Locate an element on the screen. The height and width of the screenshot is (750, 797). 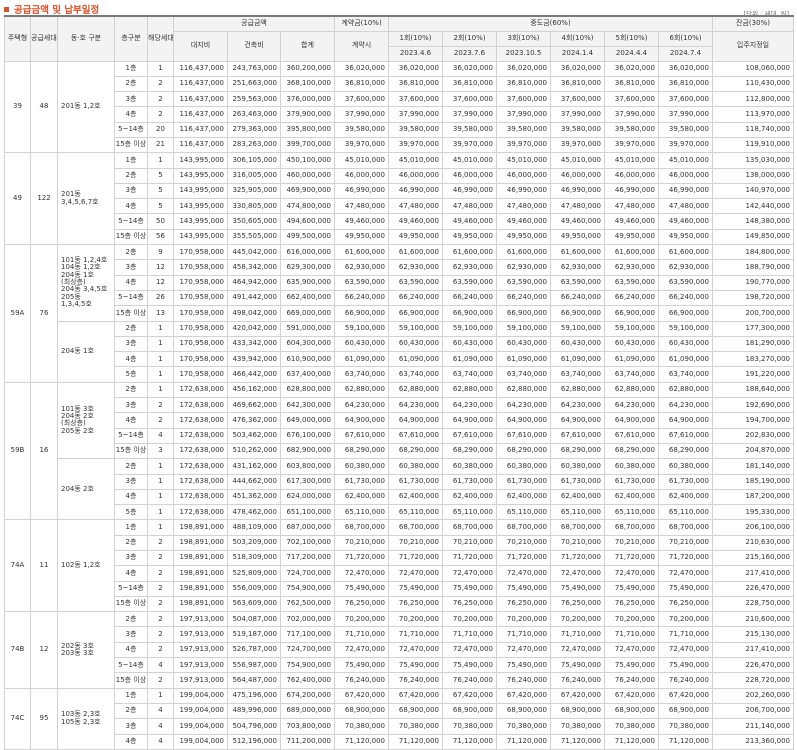
cell-mid5: 62,930,000 is located at coordinates (631, 267).